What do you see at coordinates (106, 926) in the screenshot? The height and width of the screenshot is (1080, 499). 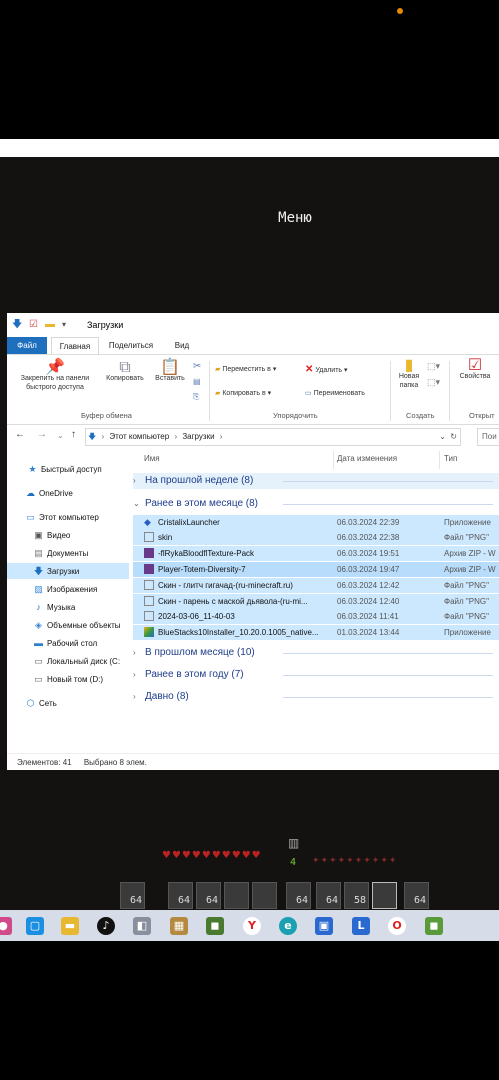 I see `tiktok-icon: ♪` at bounding box center [106, 926].